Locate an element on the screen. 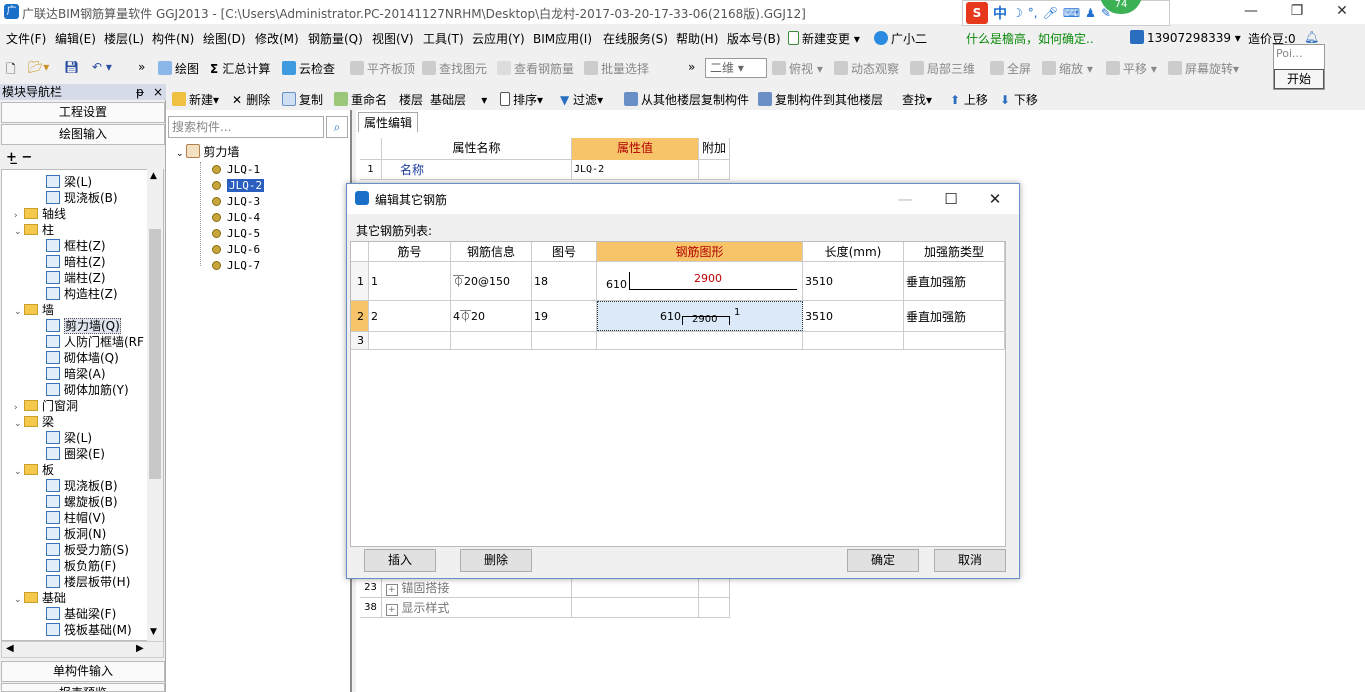  menu-tools: 工具(T) is located at coordinates (443, 38).